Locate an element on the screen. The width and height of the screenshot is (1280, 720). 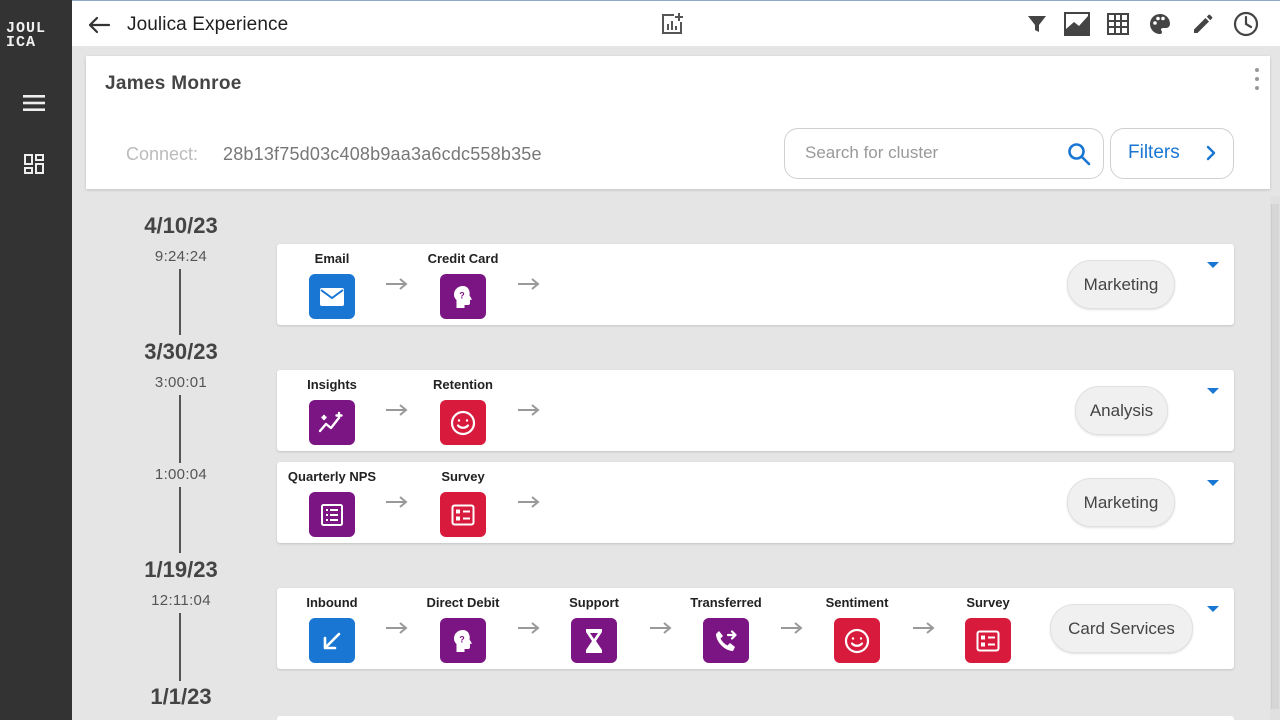
journey-step: Survey is located at coordinates (988, 628).